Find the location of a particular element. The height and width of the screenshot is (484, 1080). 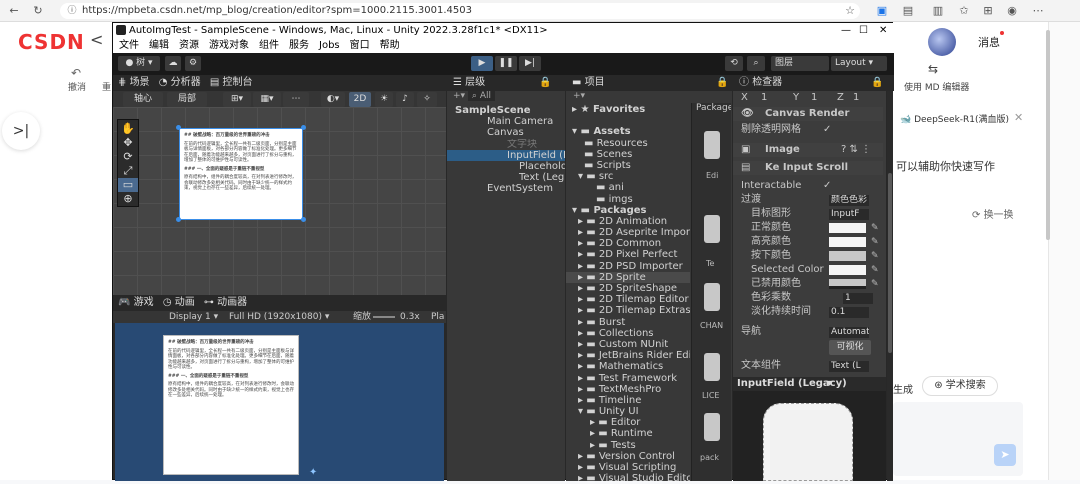

tab-animator: ⊶ 动画器 is located at coordinates (225, 302).